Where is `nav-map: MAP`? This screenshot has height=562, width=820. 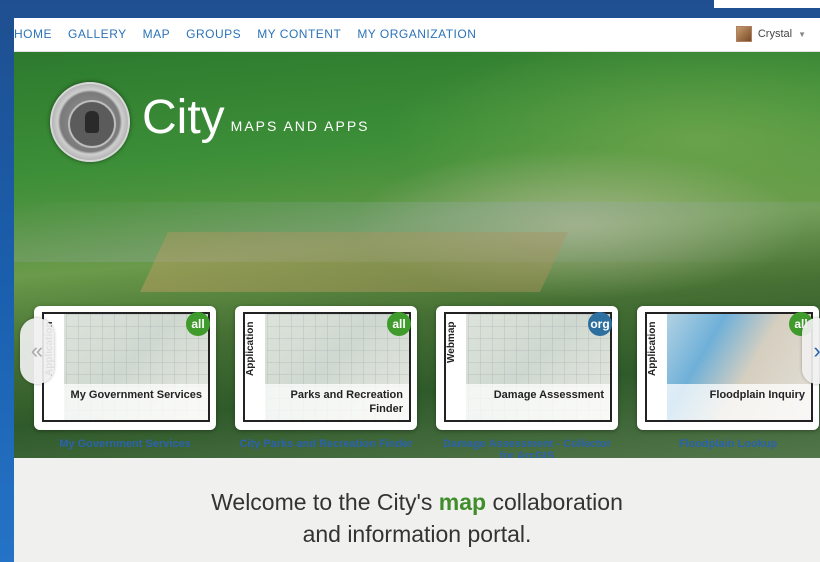 nav-map: MAP is located at coordinates (157, 34).